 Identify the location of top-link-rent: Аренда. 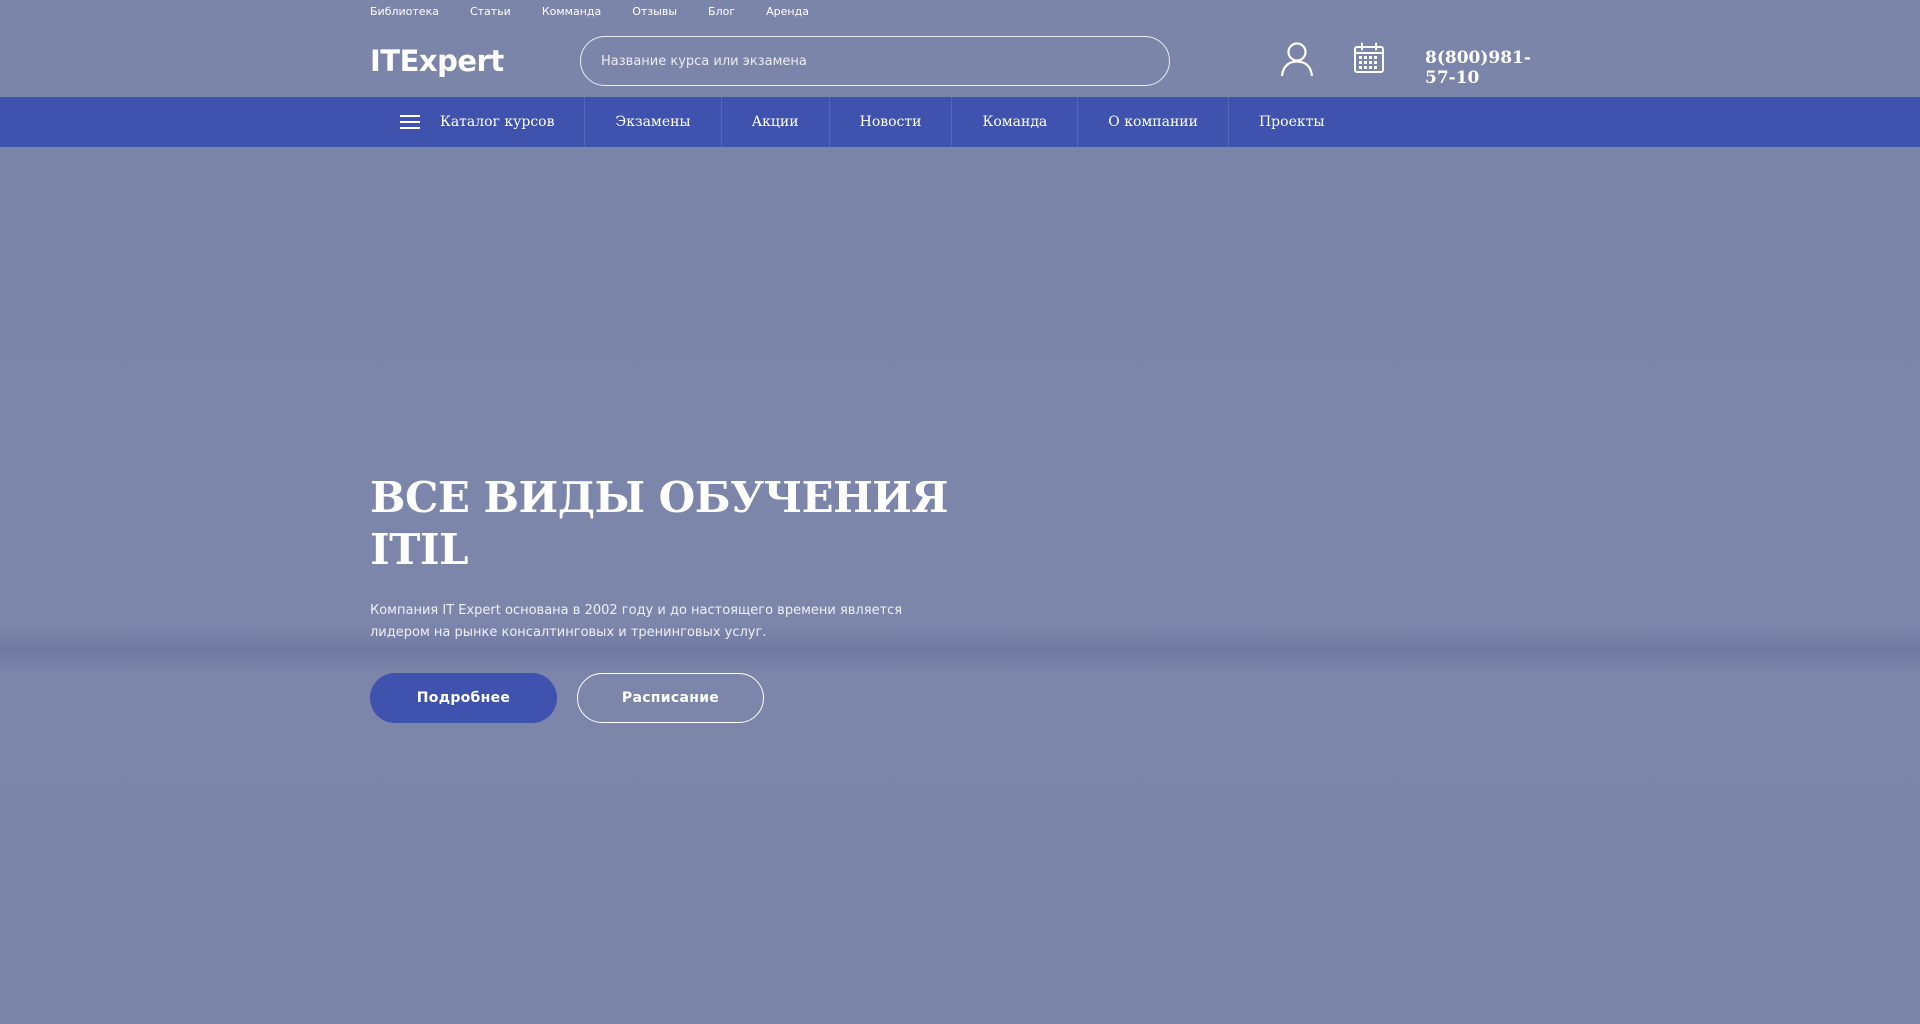
(787, 12).